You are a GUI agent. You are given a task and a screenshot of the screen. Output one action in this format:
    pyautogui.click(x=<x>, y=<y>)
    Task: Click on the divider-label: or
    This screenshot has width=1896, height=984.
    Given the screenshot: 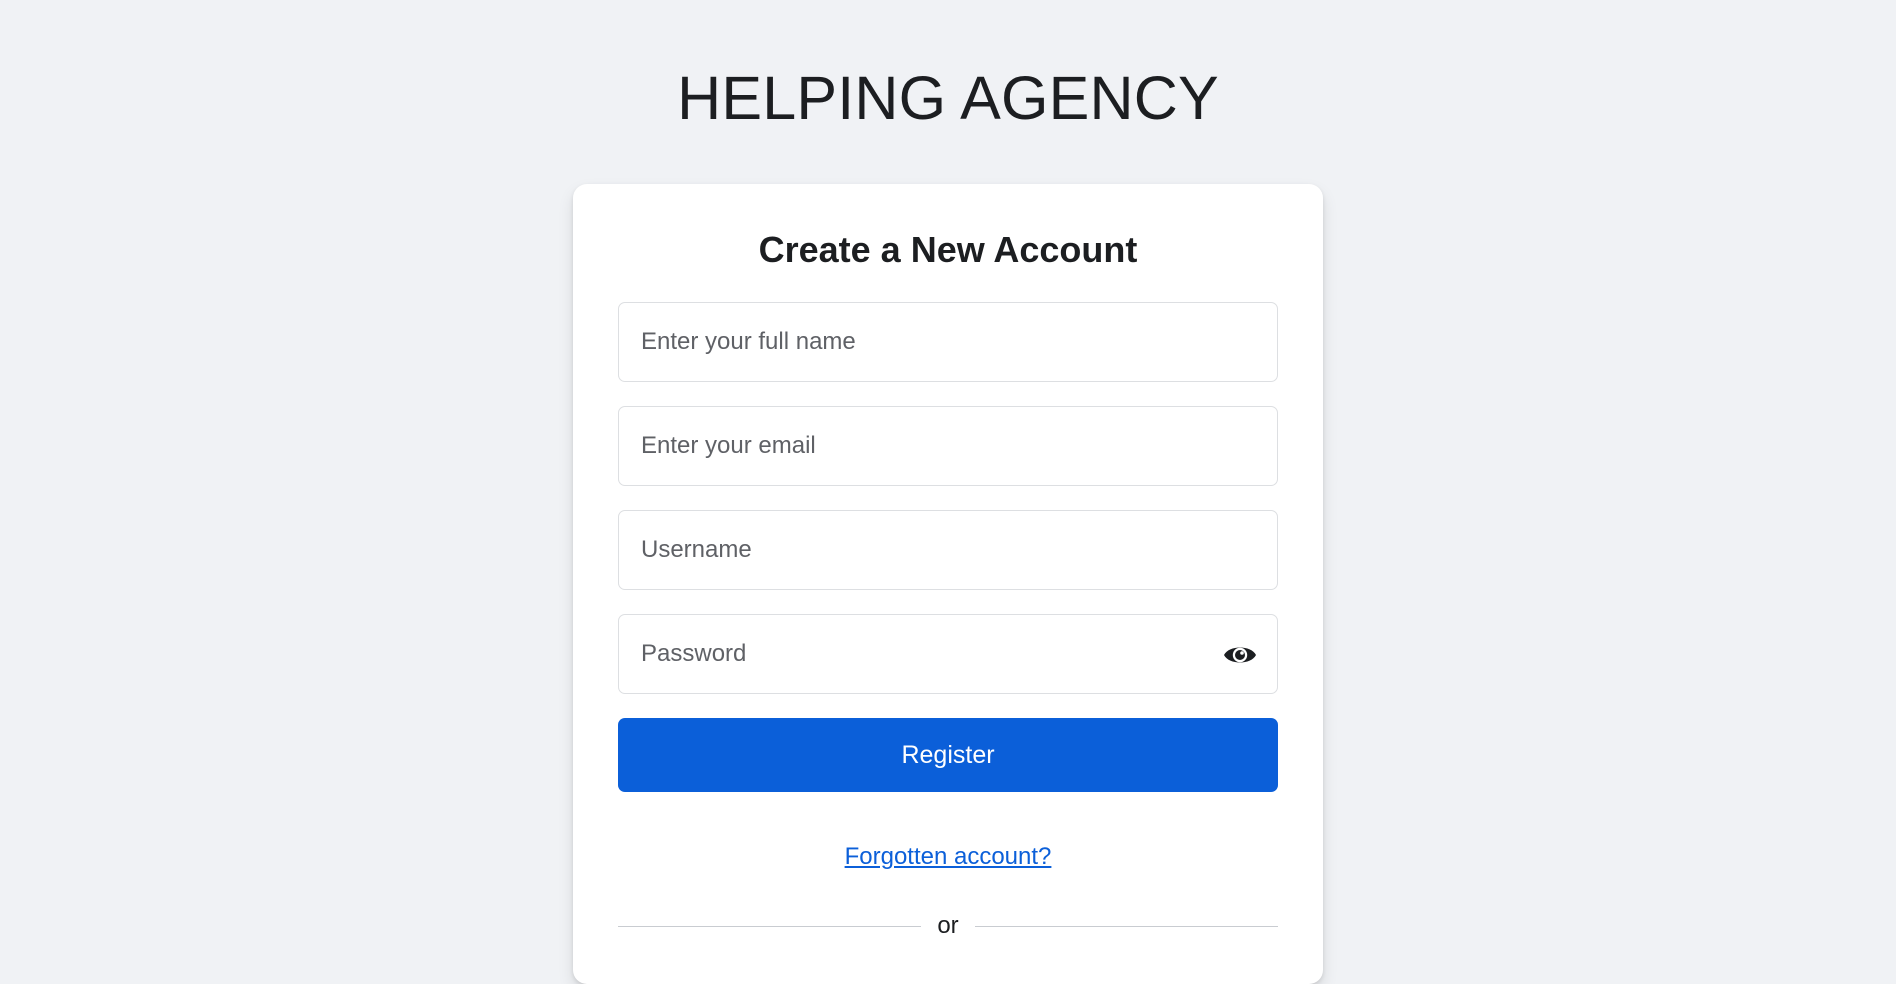 What is the action you would take?
    pyautogui.click(x=948, y=925)
    